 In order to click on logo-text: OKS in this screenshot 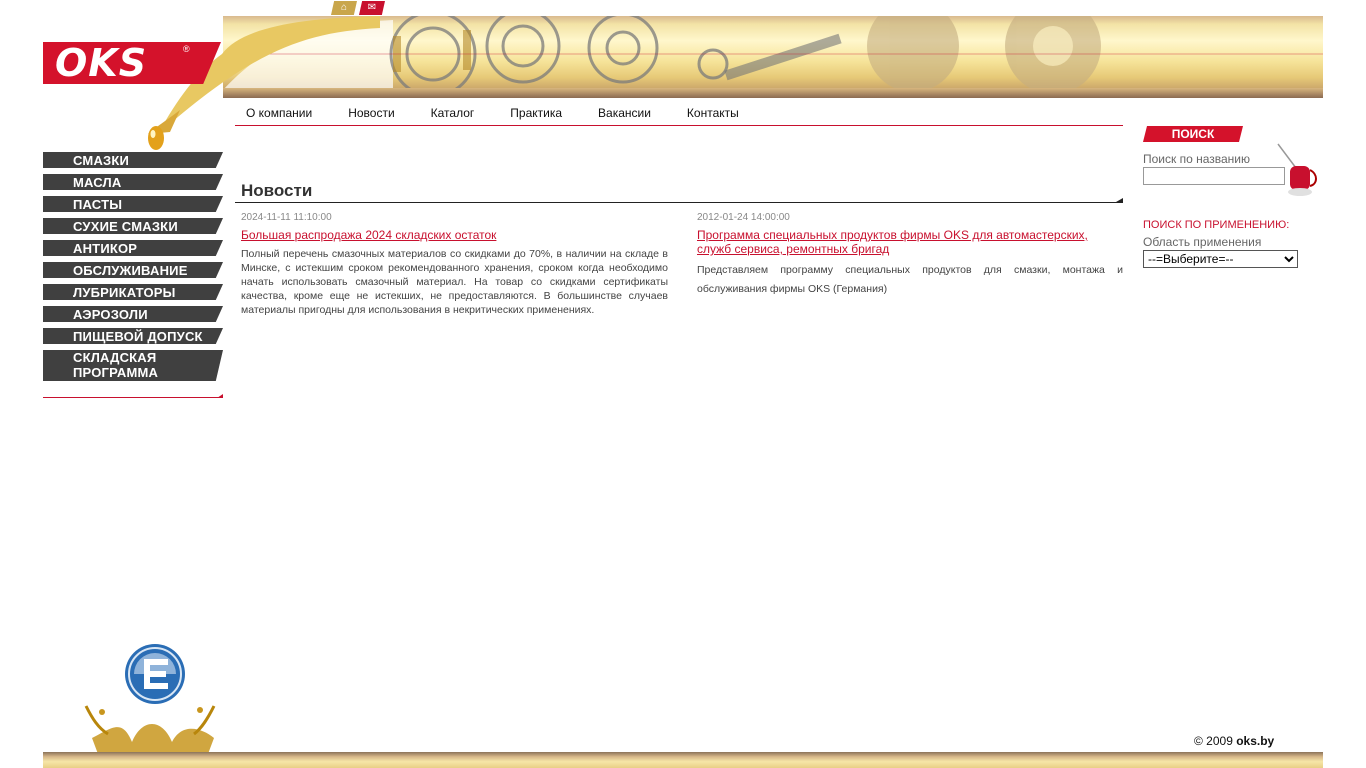, I will do `click(101, 63)`.